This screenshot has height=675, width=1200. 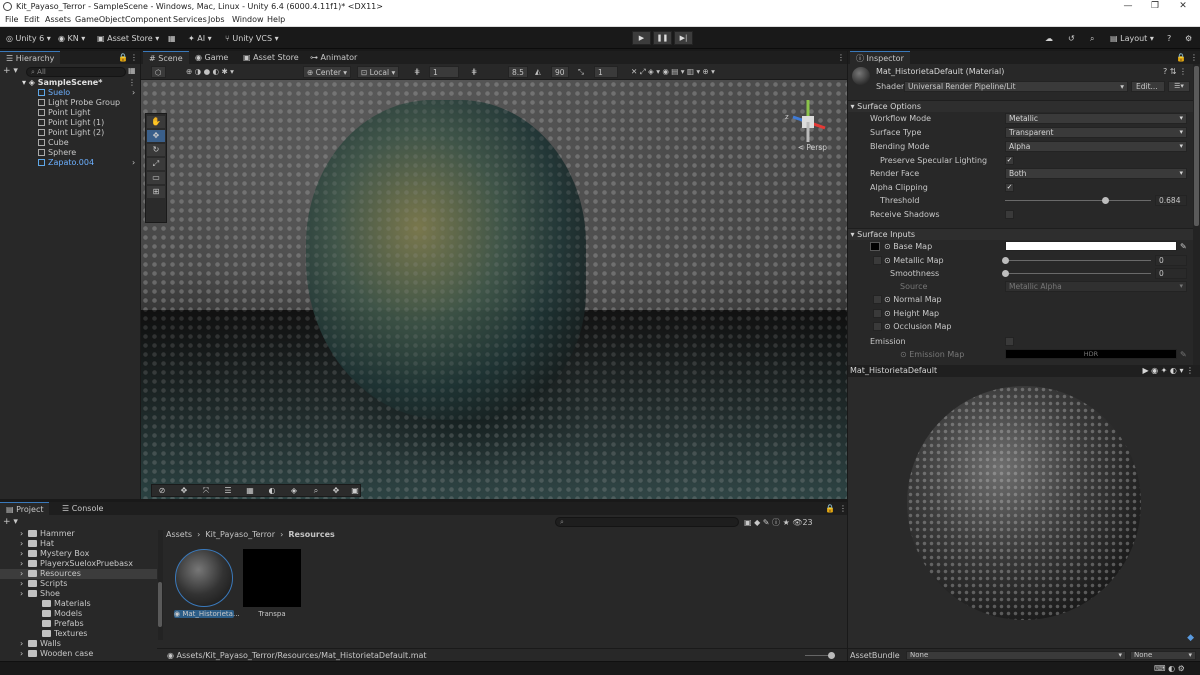 What do you see at coordinates (76, 72) in the screenshot?
I see `hierarchy-search-input: ⌕ All` at bounding box center [76, 72].